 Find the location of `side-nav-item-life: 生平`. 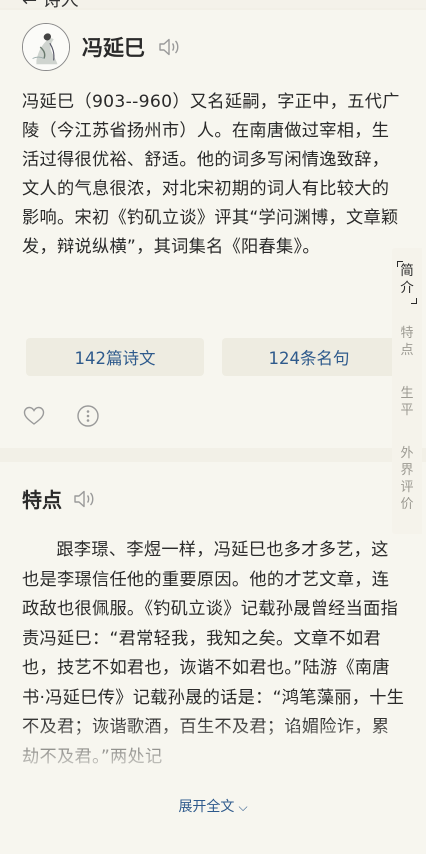

side-nav-item-life: 生平 is located at coordinates (407, 402).